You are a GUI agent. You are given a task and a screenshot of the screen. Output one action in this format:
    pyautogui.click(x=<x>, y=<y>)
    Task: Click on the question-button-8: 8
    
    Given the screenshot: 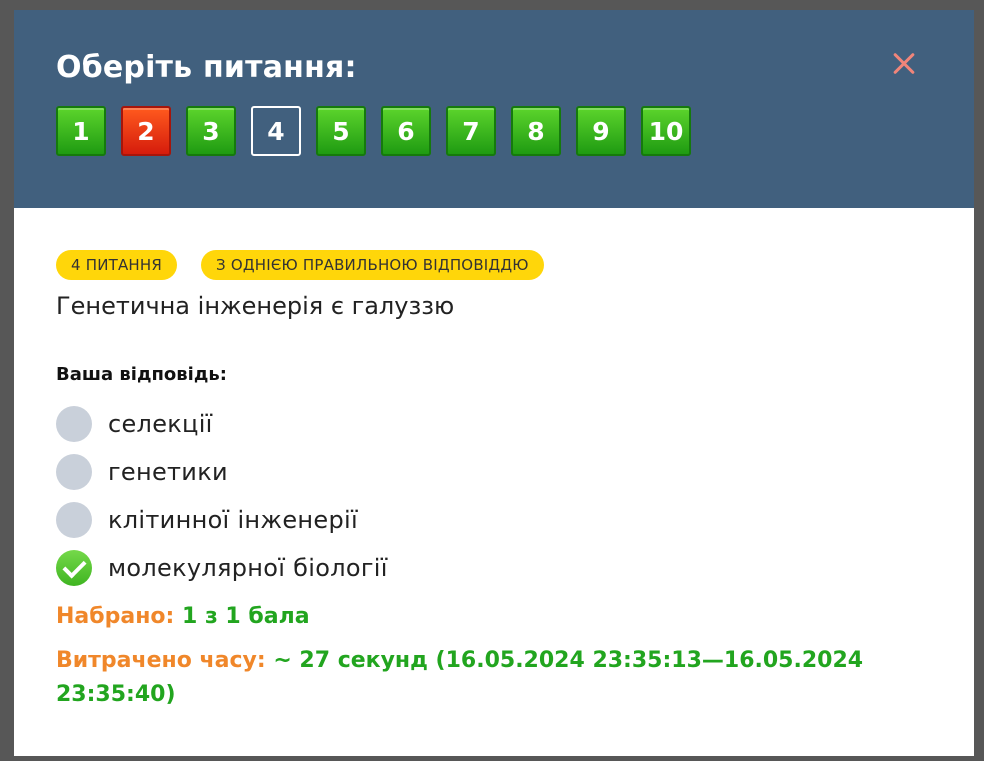 What is the action you would take?
    pyautogui.click(x=536, y=131)
    